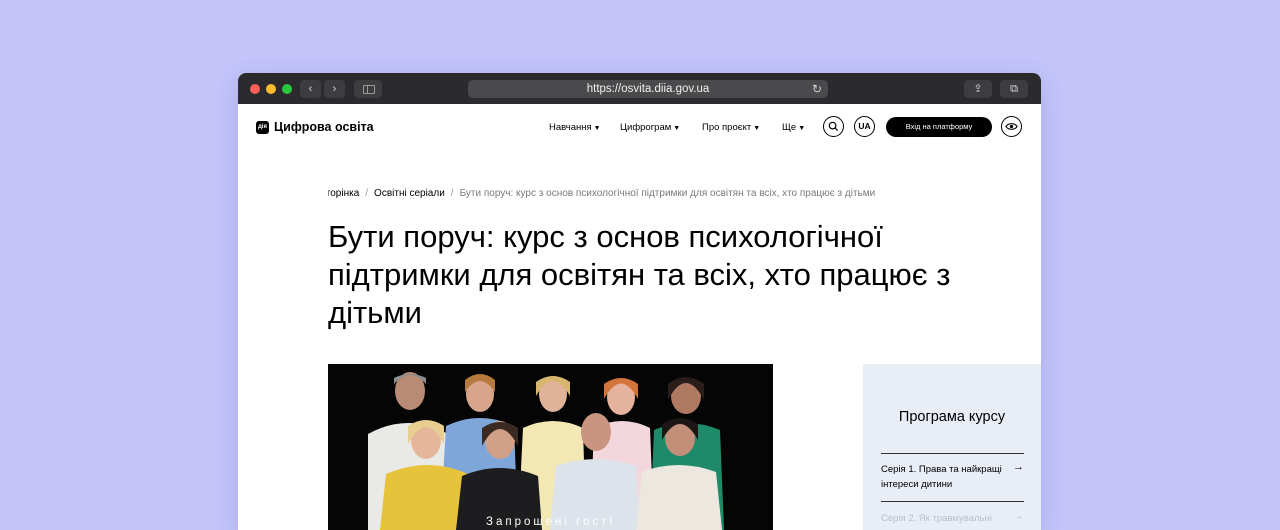 The image size is (1280, 530). I want to click on breadcrumb-section: Освітні серіали, so click(409, 193).